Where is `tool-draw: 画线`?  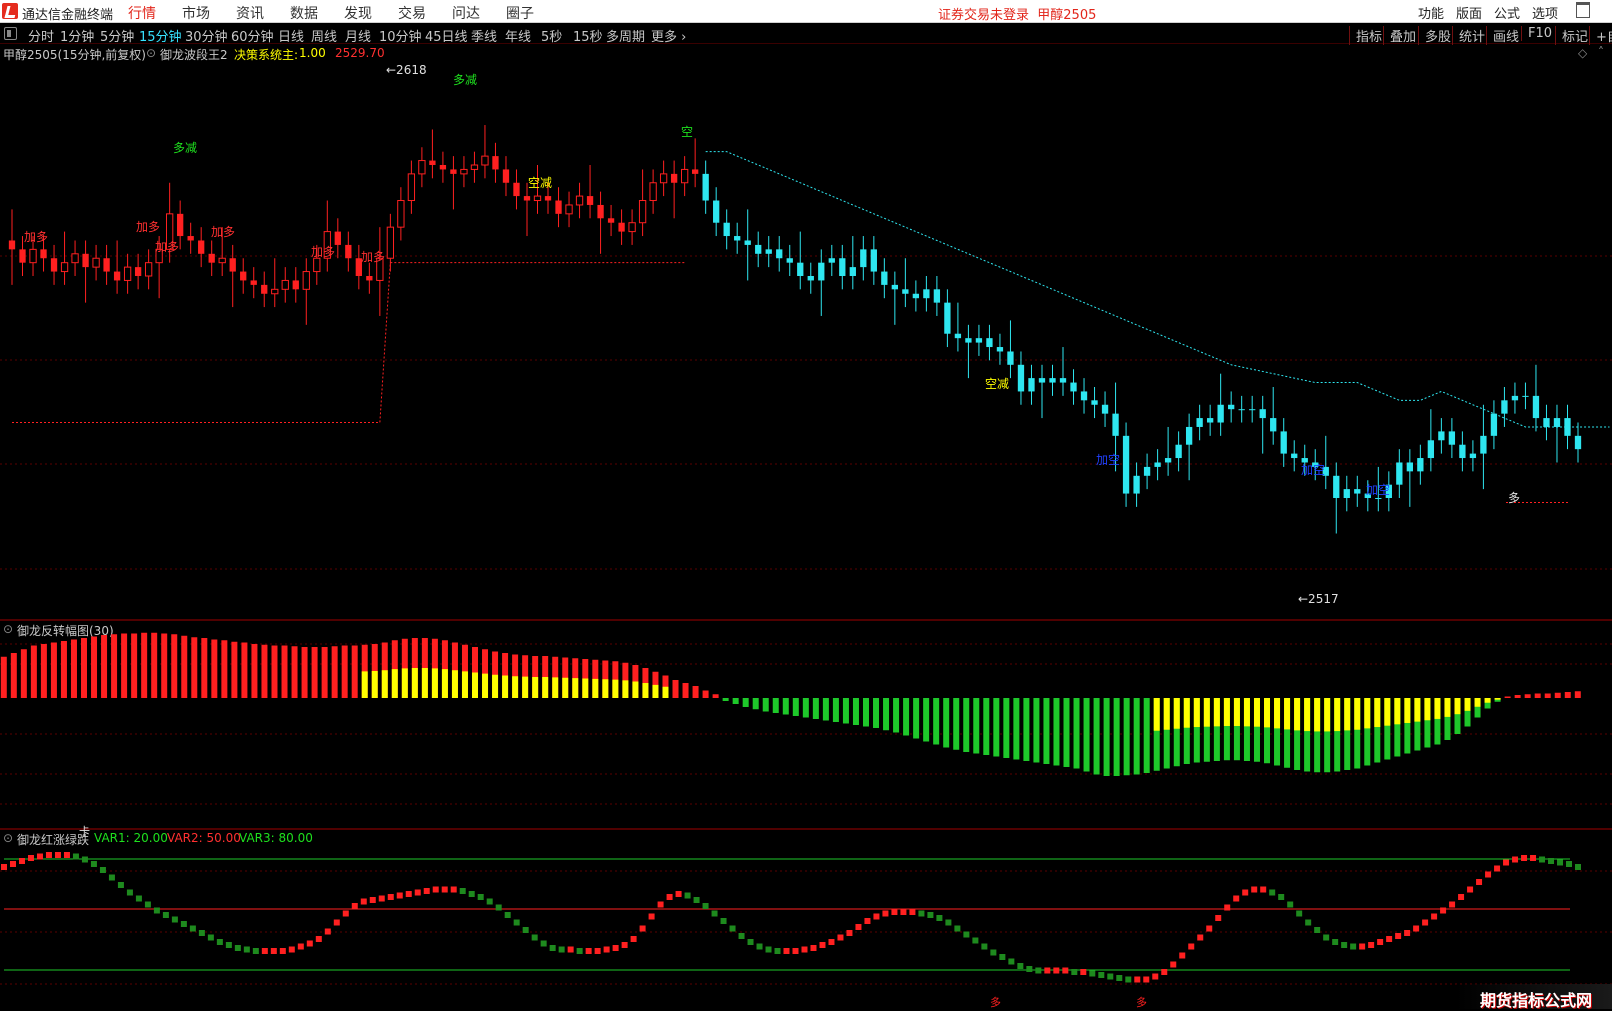
tool-draw: 画线 is located at coordinates (1502, 35).